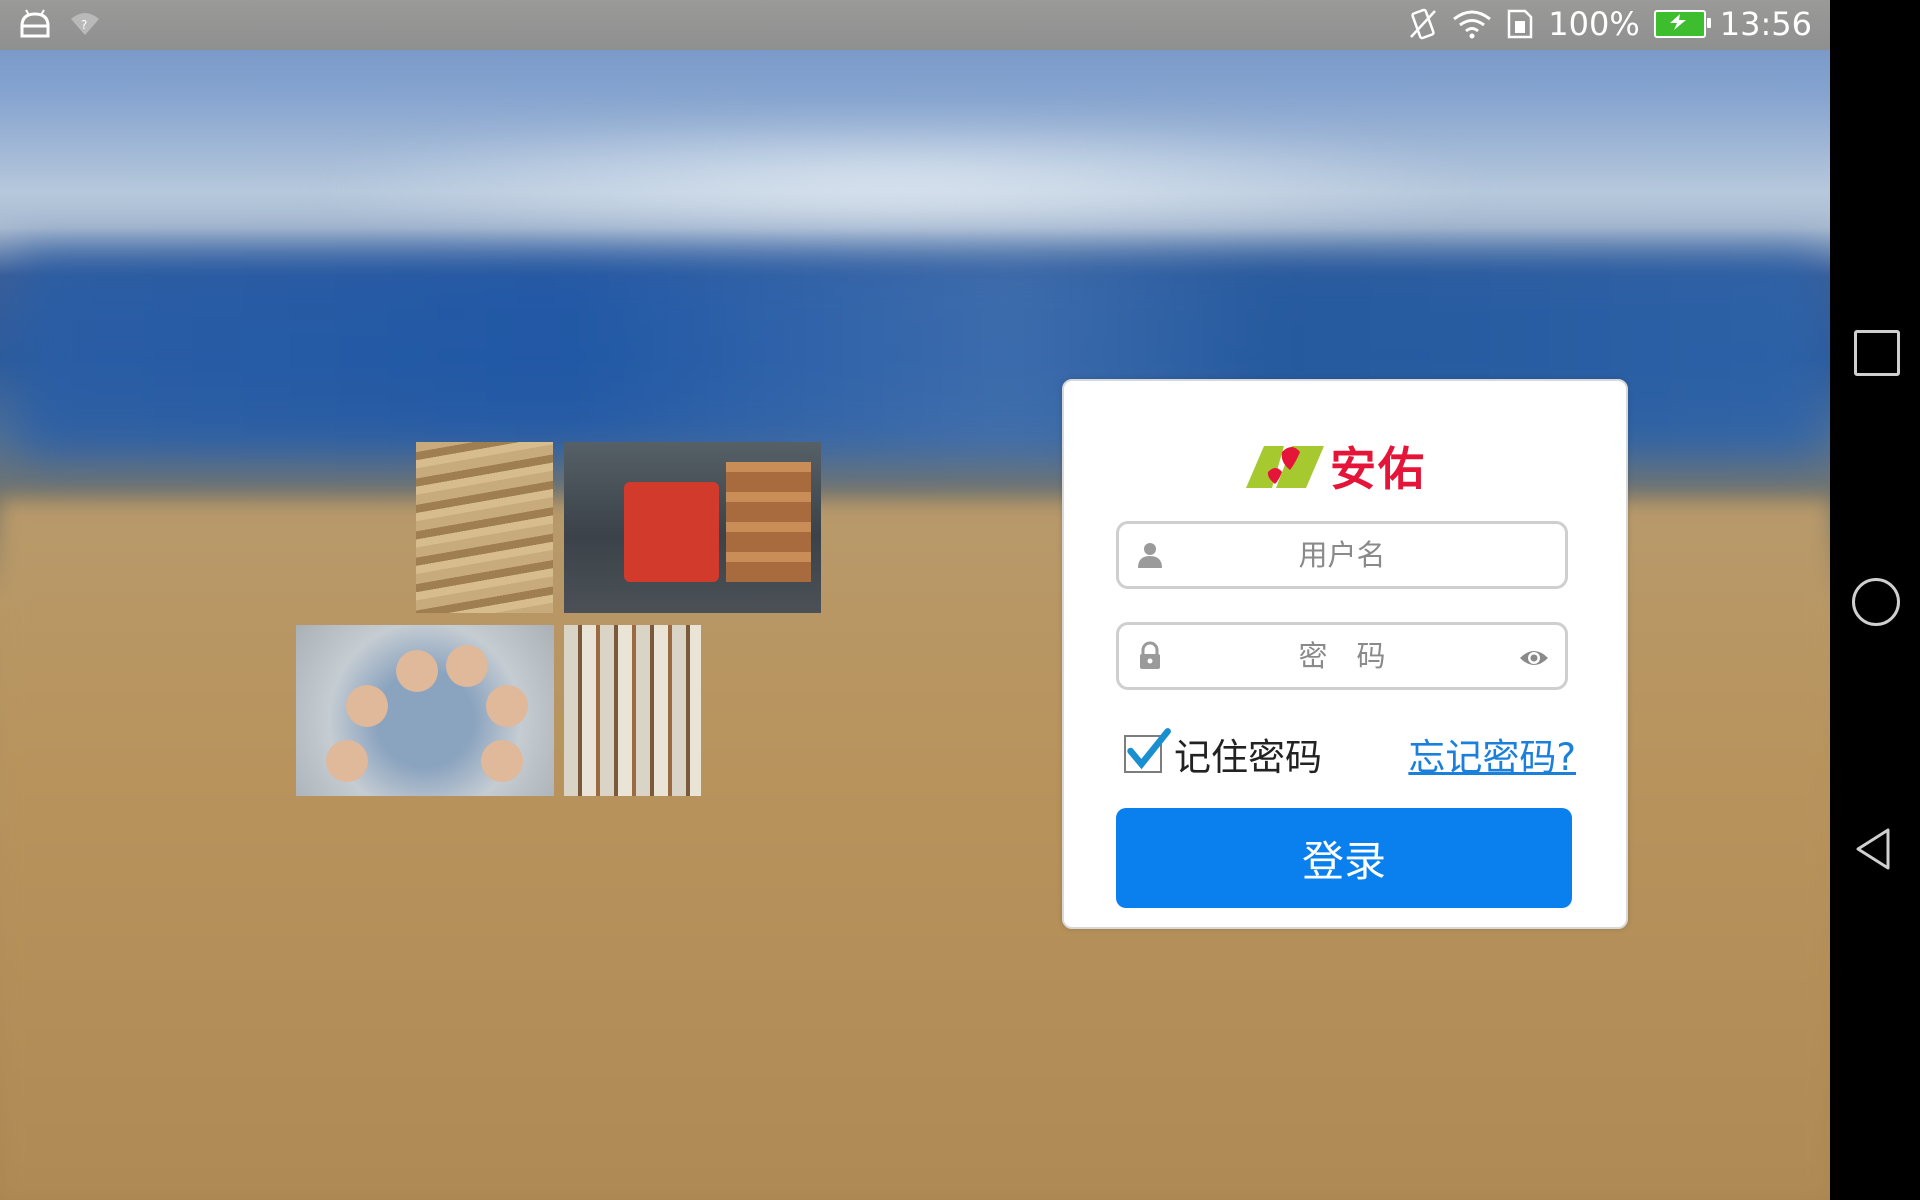 This screenshot has height=1200, width=1920. What do you see at coordinates (1765, 24) in the screenshot?
I see `clock: 13:56` at bounding box center [1765, 24].